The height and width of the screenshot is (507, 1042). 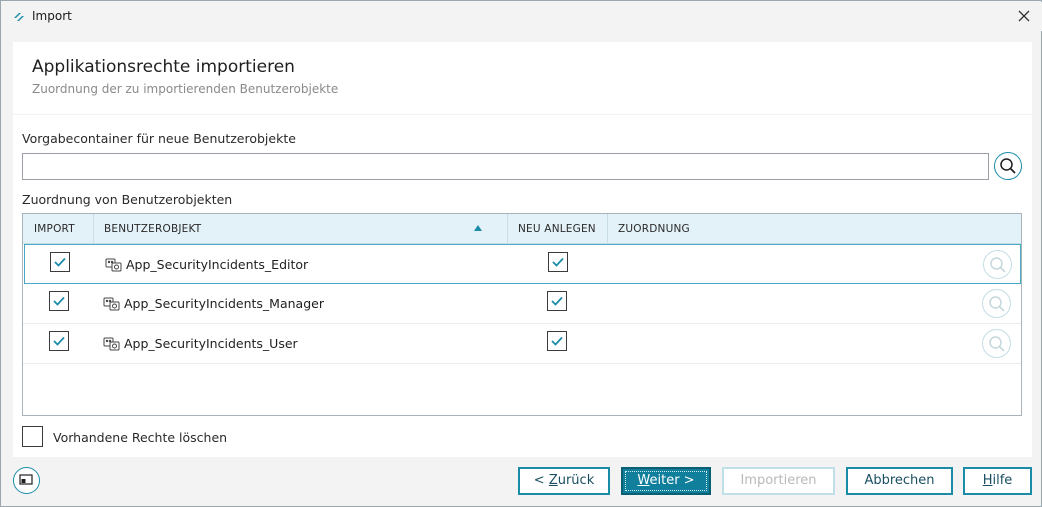 I want to click on help-label-suffix: ilfe, so click(x=1002, y=480).